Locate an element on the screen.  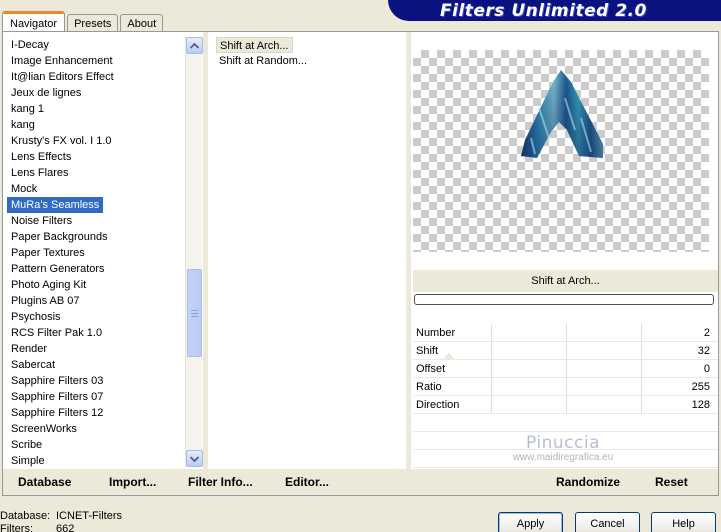
param-value: 0 is located at coordinates (706, 369).